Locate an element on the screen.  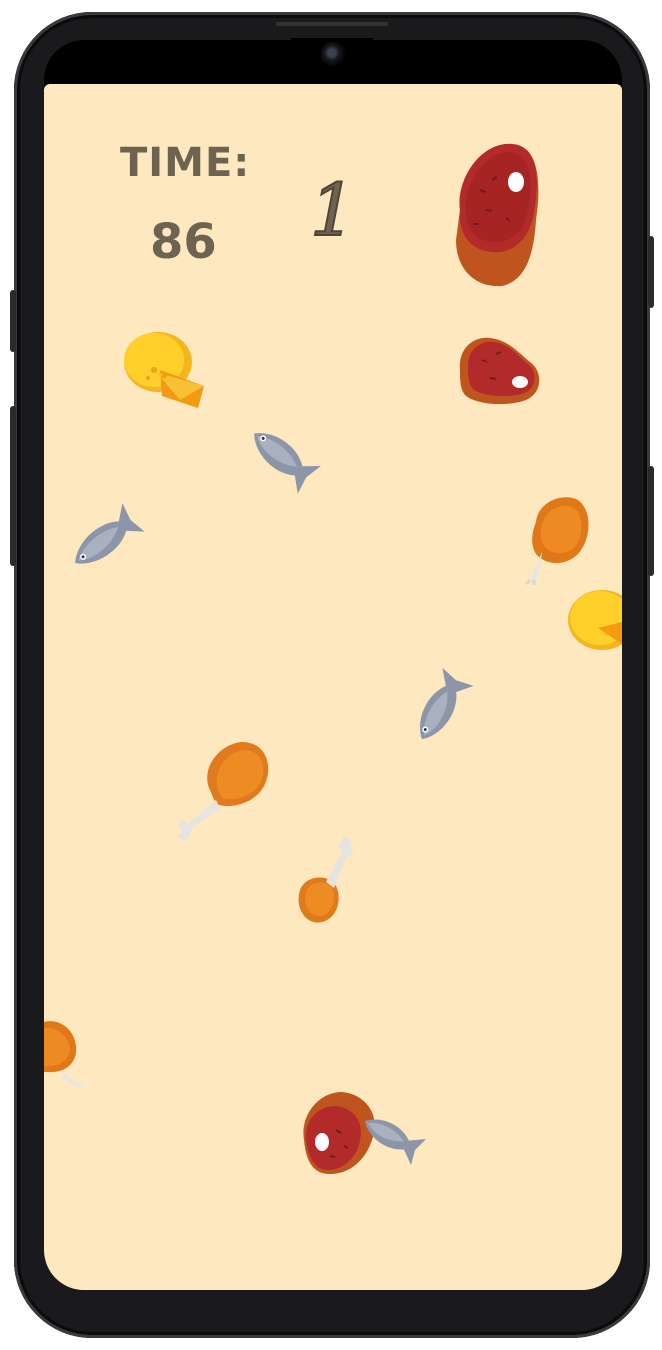
volume-up-button is located at coordinates (13, 321).